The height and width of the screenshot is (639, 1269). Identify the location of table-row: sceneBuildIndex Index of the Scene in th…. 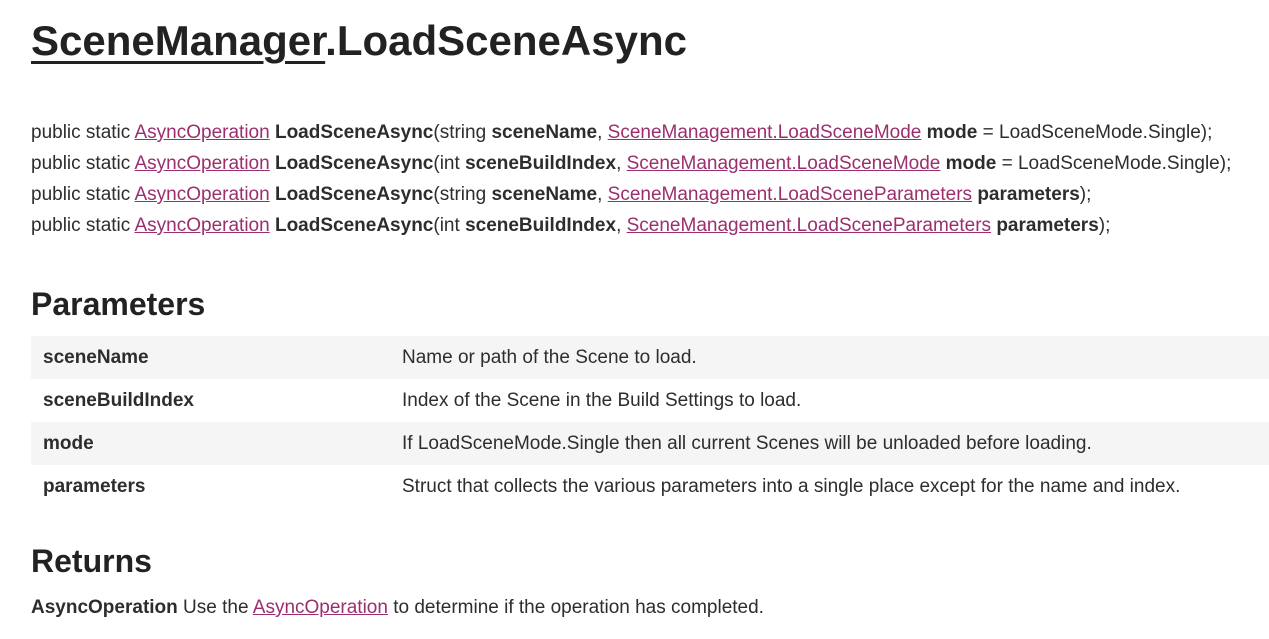
(650, 400).